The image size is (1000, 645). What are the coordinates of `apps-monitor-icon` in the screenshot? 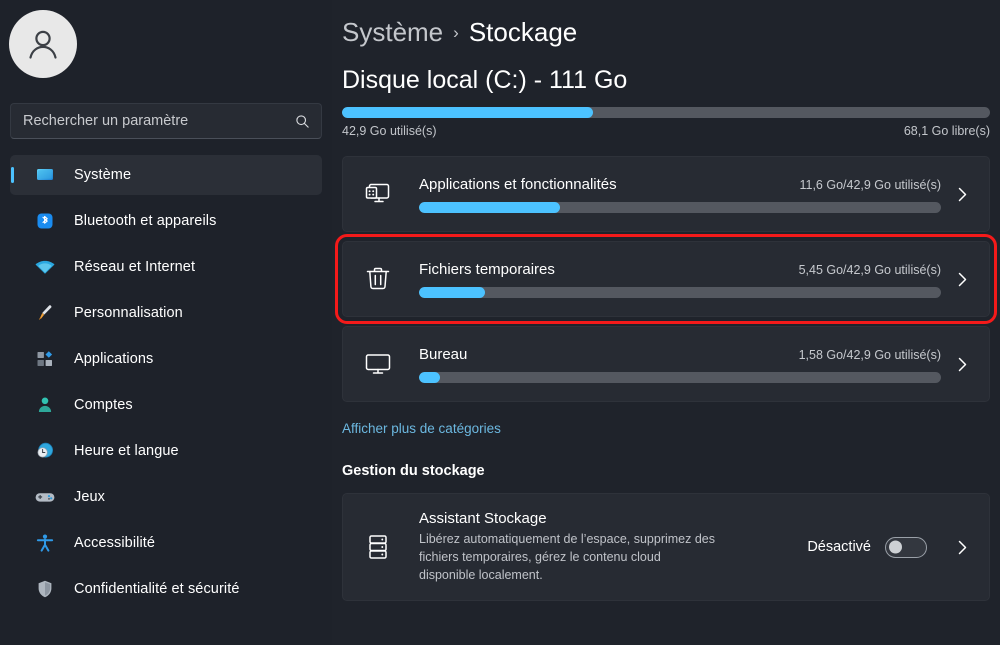 It's located at (378, 194).